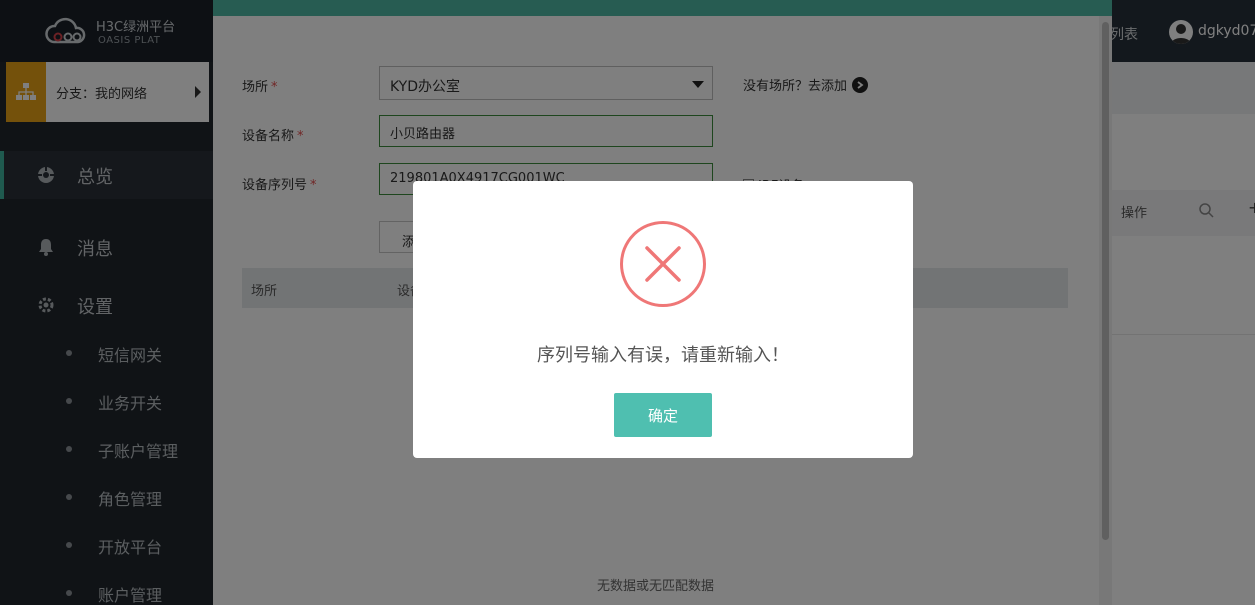 The image size is (1255, 605). What do you see at coordinates (663, 415) in the screenshot?
I see `confirm-button: 确定` at bounding box center [663, 415].